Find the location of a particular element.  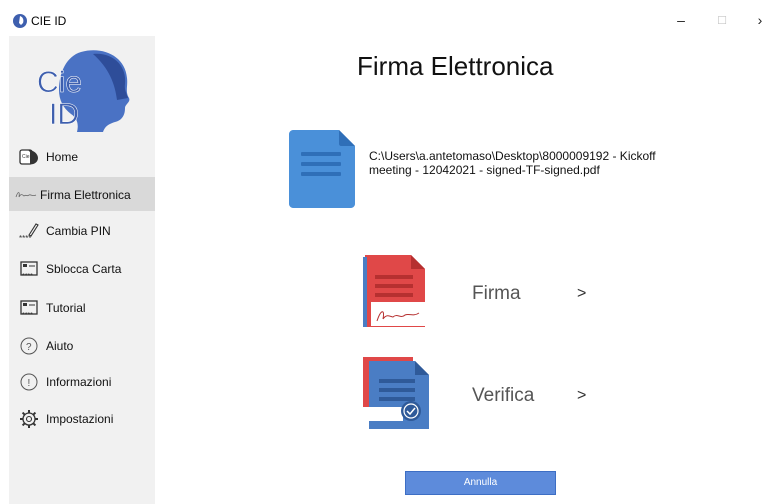

gear-icon is located at coordinates (29, 419).